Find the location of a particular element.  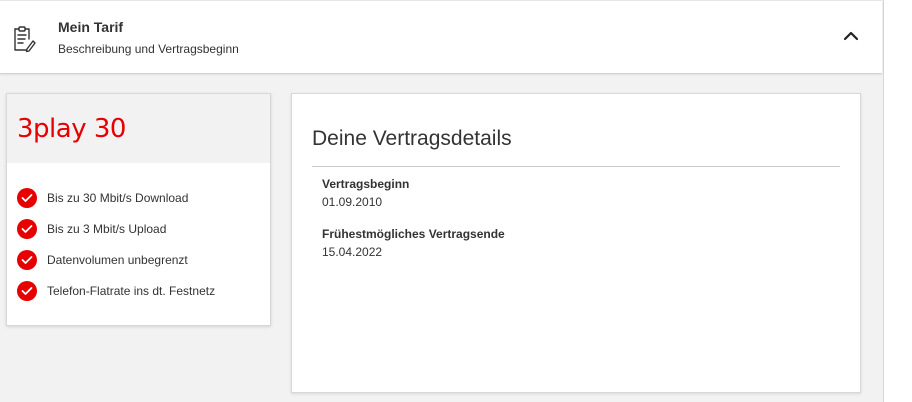

feature-label: Bis zu 30 Mbit/s Download is located at coordinates (118, 198).